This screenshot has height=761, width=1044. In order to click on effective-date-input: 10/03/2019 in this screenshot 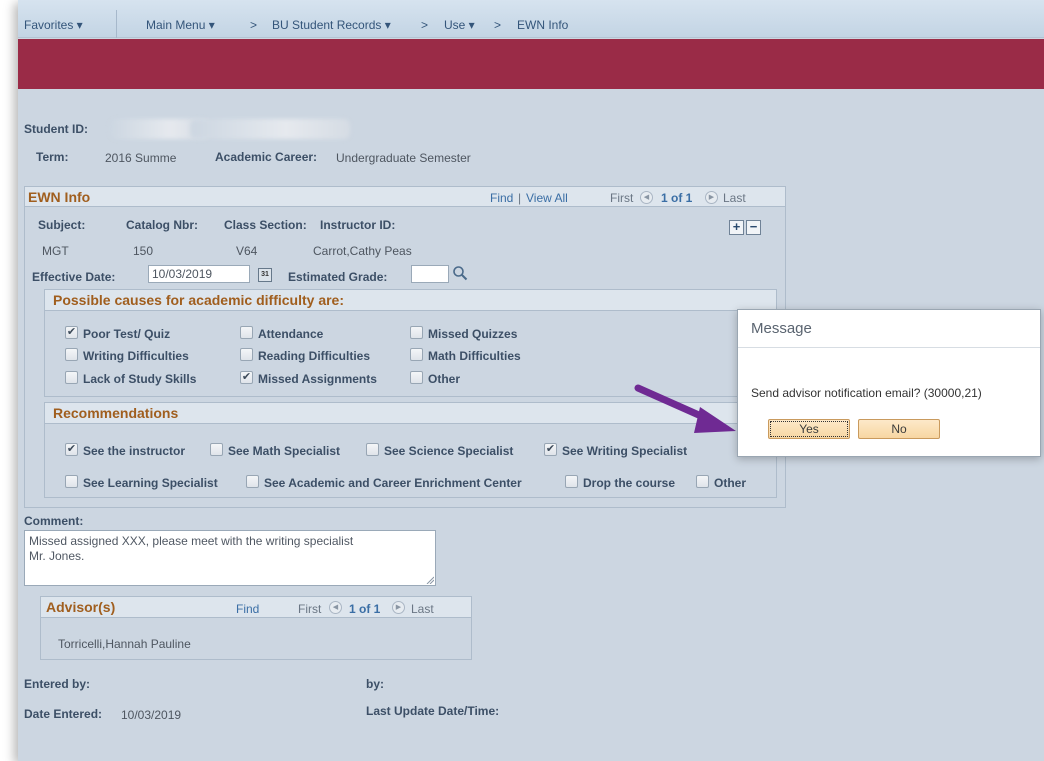, I will do `click(199, 274)`.